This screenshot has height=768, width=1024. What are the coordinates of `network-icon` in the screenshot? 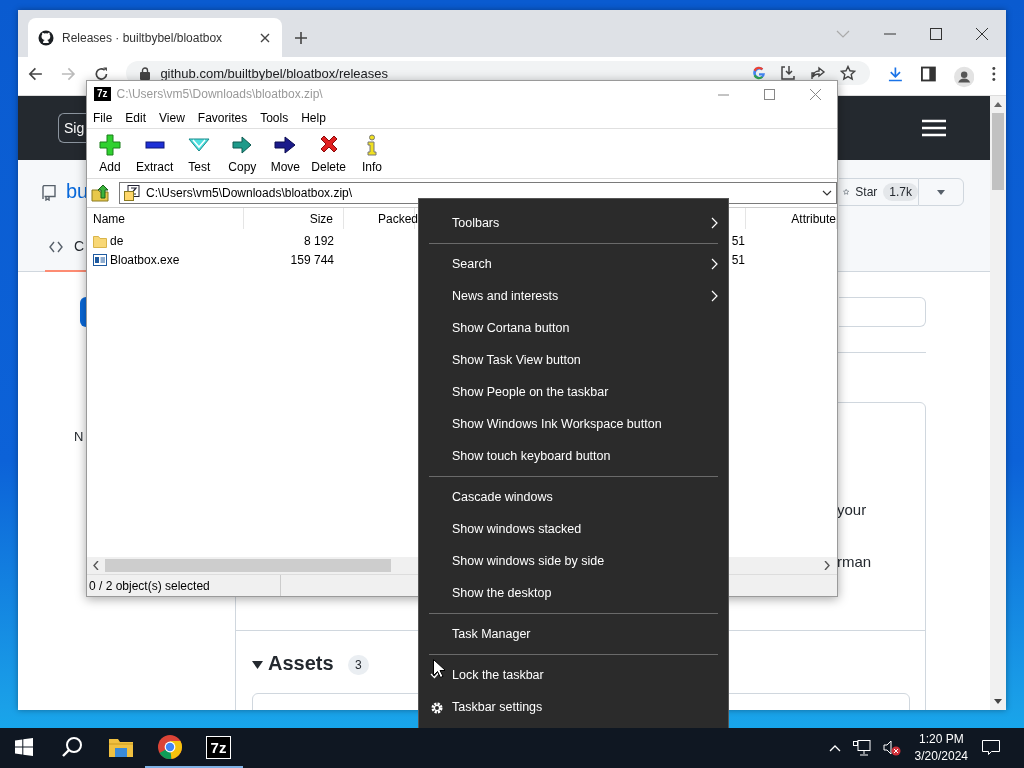 It's located at (861, 748).